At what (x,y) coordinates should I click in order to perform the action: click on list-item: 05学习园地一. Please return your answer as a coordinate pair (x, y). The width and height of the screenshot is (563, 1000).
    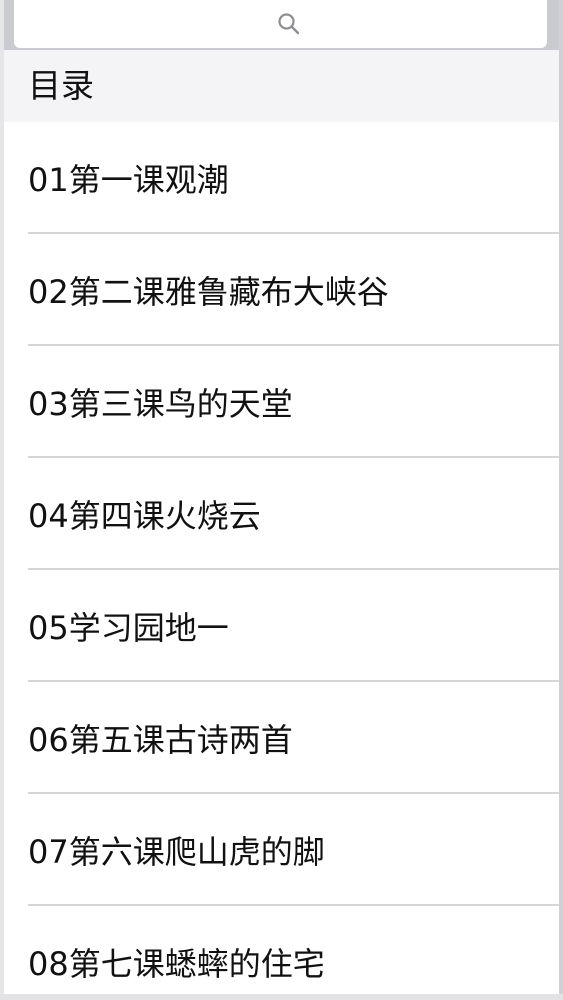
    Looking at the image, I should click on (281, 626).